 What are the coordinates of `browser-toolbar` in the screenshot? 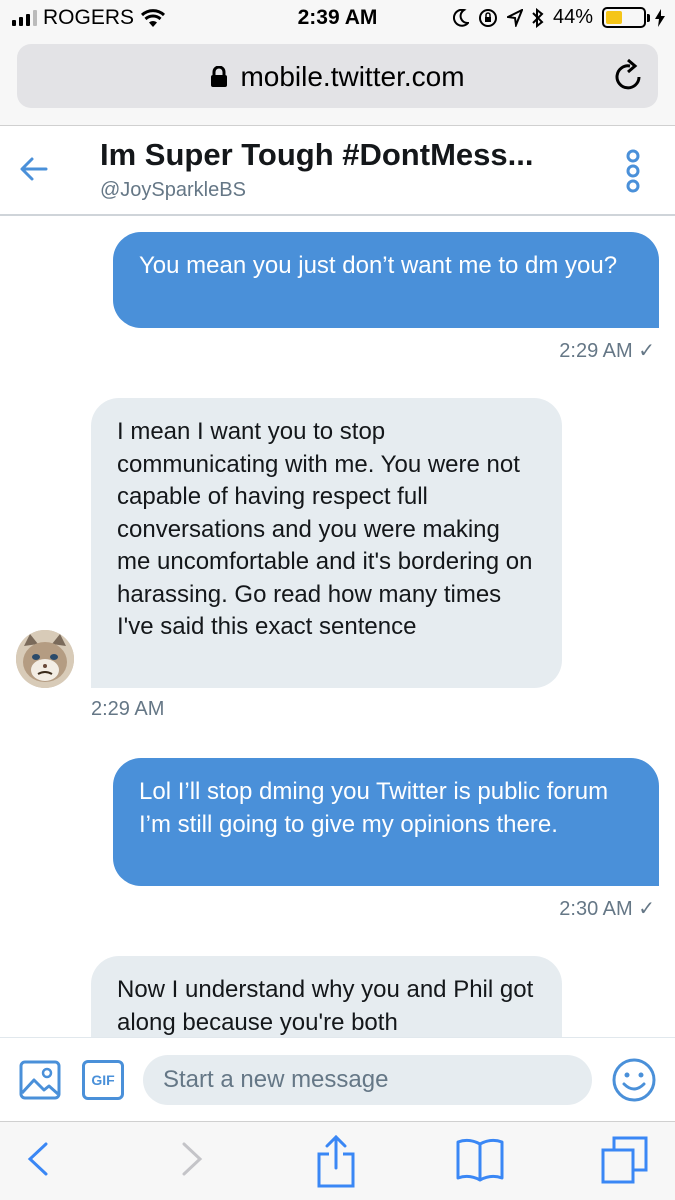 It's located at (337, 1160).